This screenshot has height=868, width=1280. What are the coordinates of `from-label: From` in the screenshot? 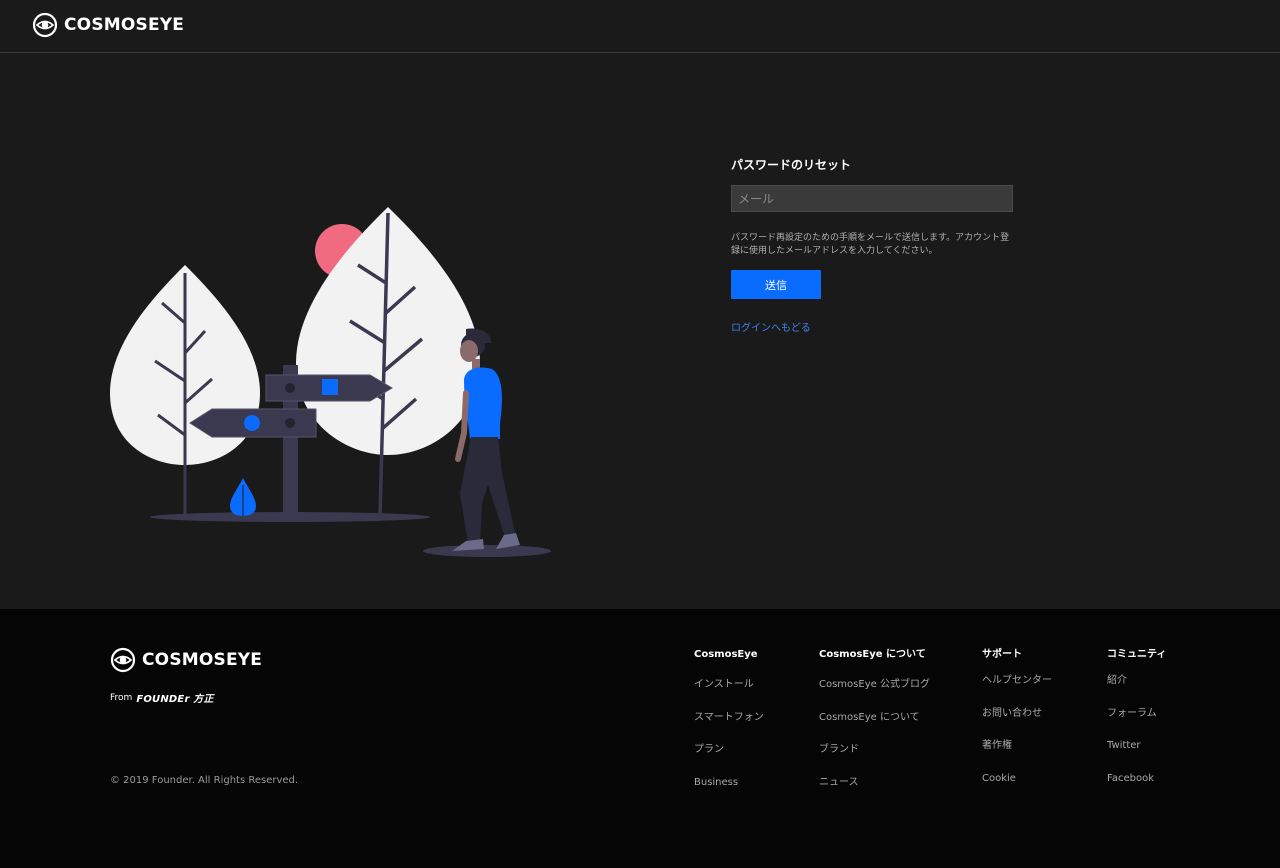 It's located at (121, 697).